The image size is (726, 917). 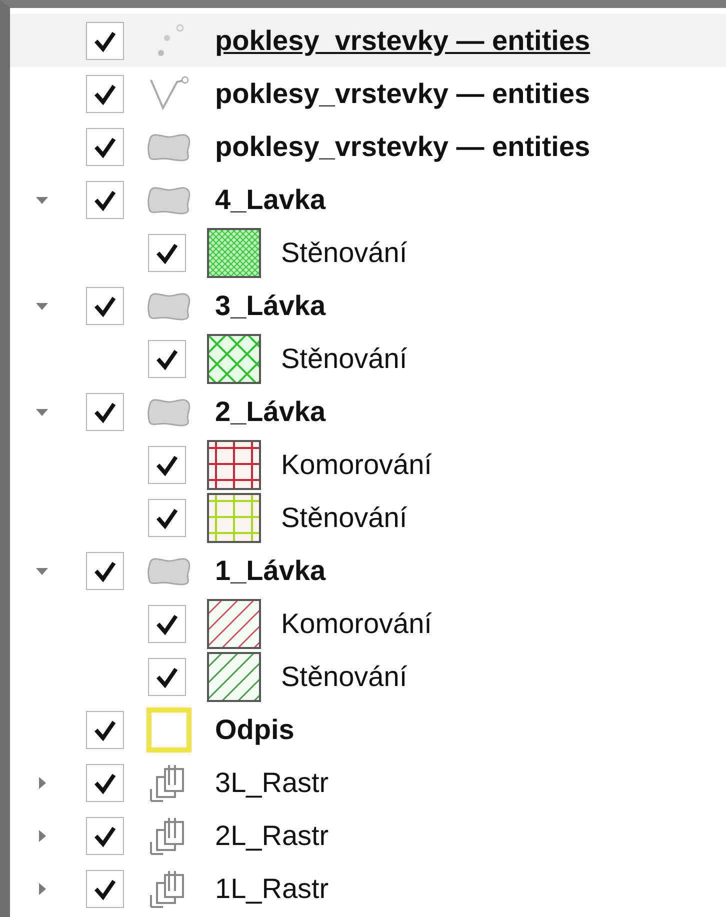 I want to click on layer-row: 4_Lavka, so click(x=368, y=199).